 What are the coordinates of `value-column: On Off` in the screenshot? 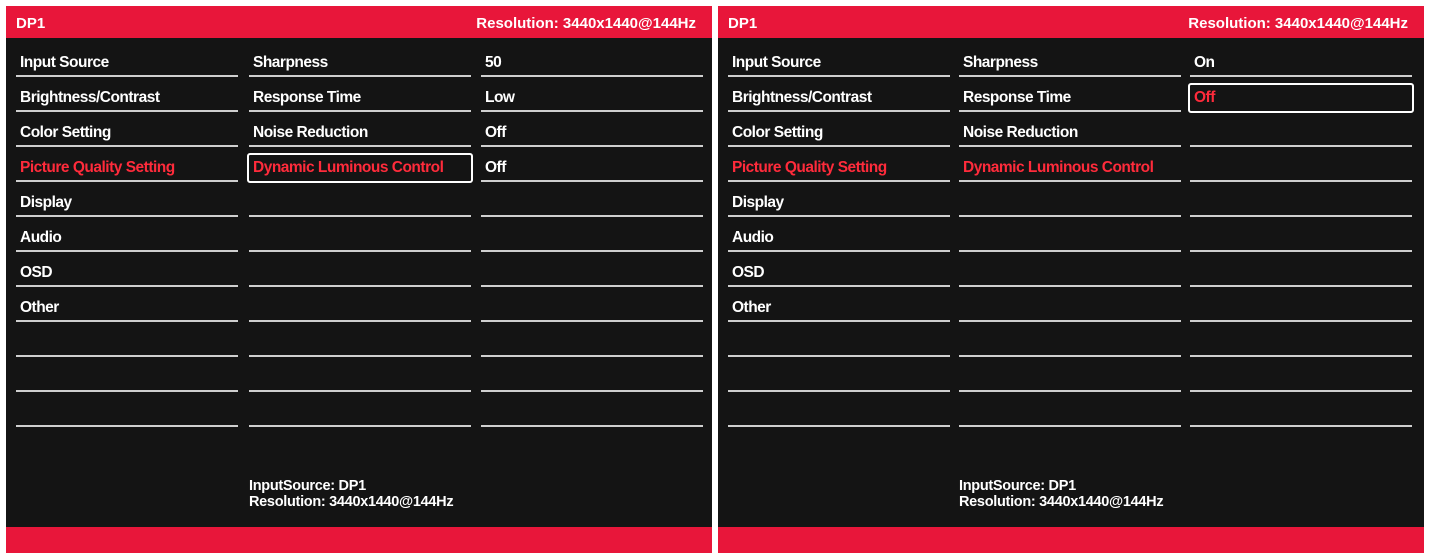 It's located at (1301, 238).